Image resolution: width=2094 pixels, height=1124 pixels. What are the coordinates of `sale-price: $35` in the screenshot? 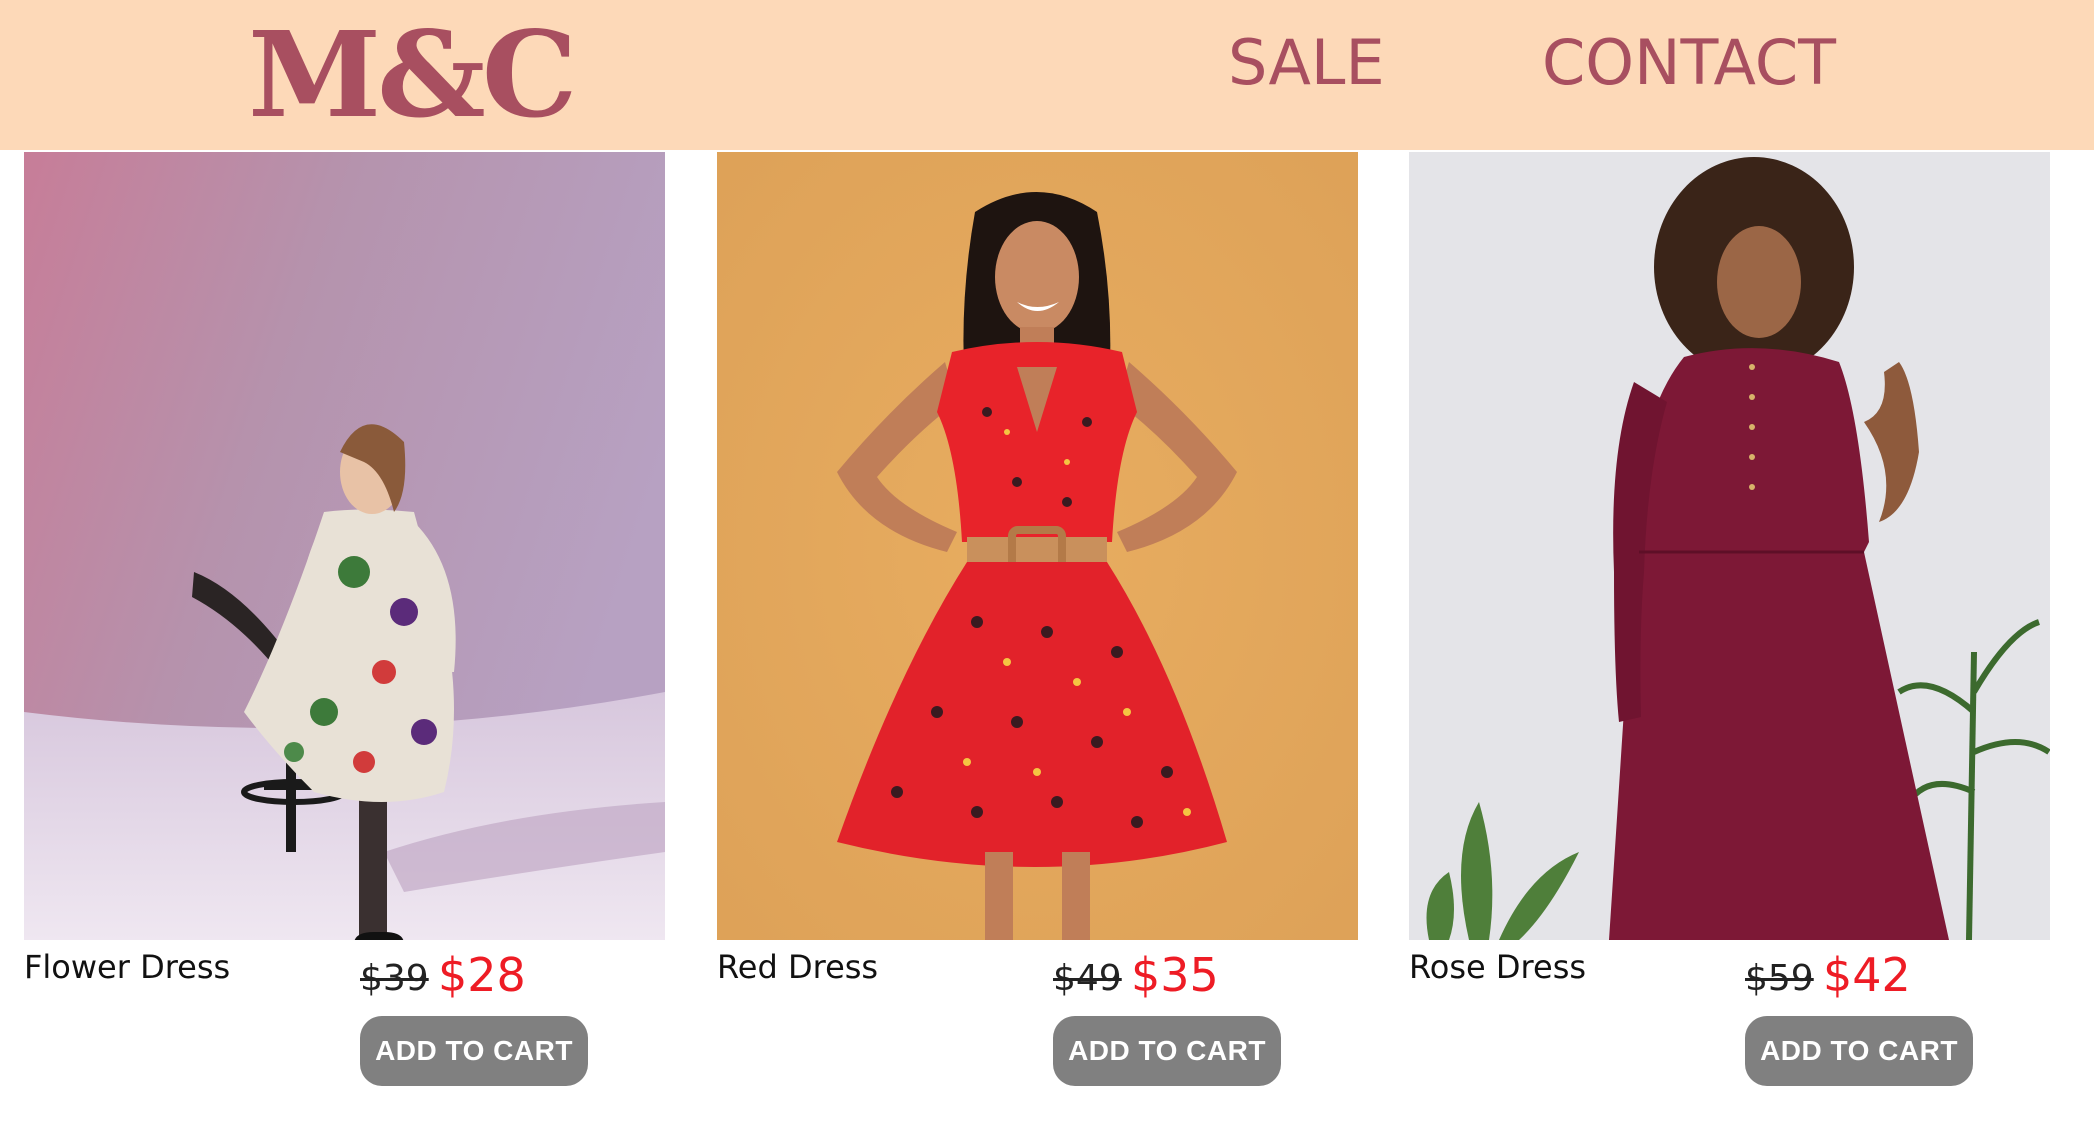 It's located at (1175, 975).